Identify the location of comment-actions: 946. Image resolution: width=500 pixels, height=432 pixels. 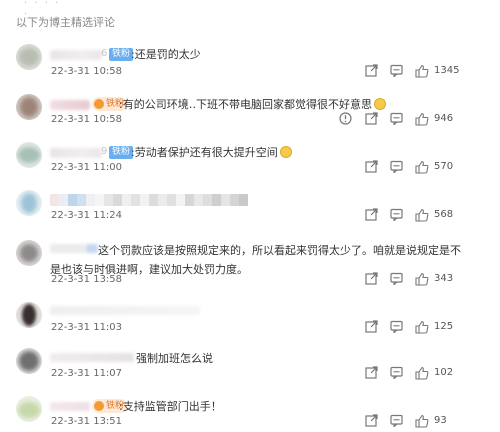
(415, 120).